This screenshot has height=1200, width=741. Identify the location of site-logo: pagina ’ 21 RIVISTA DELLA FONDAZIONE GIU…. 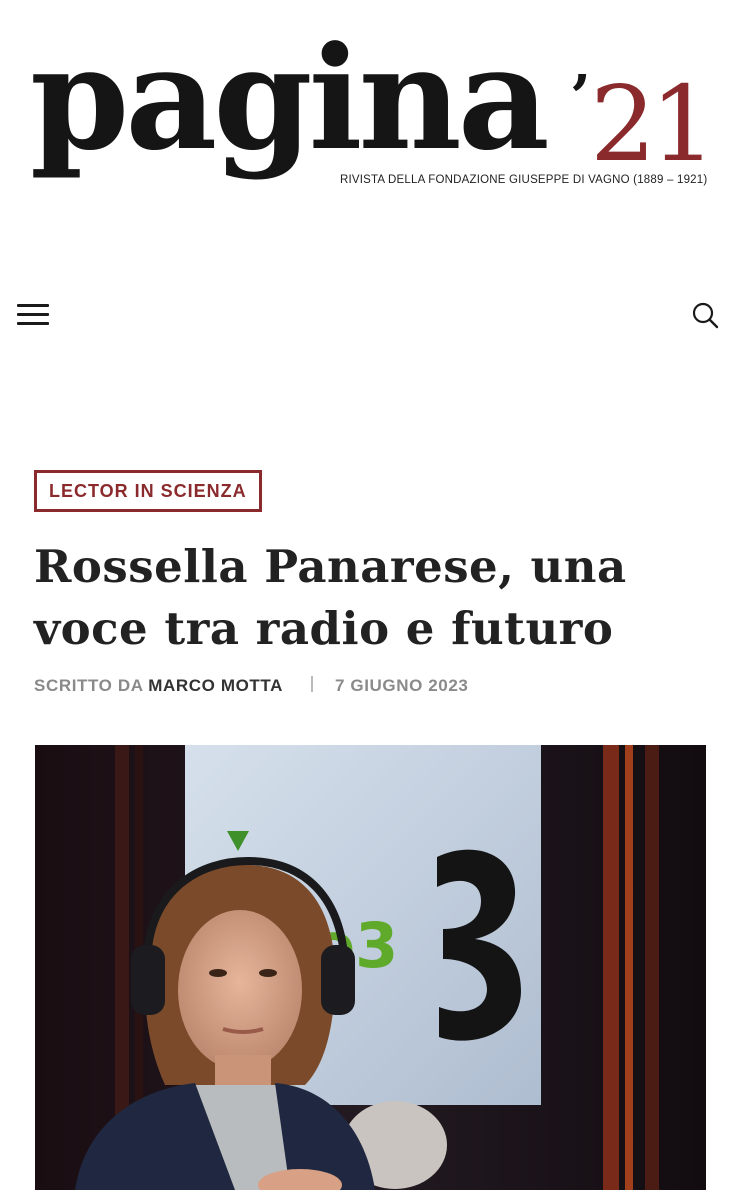
(375, 123).